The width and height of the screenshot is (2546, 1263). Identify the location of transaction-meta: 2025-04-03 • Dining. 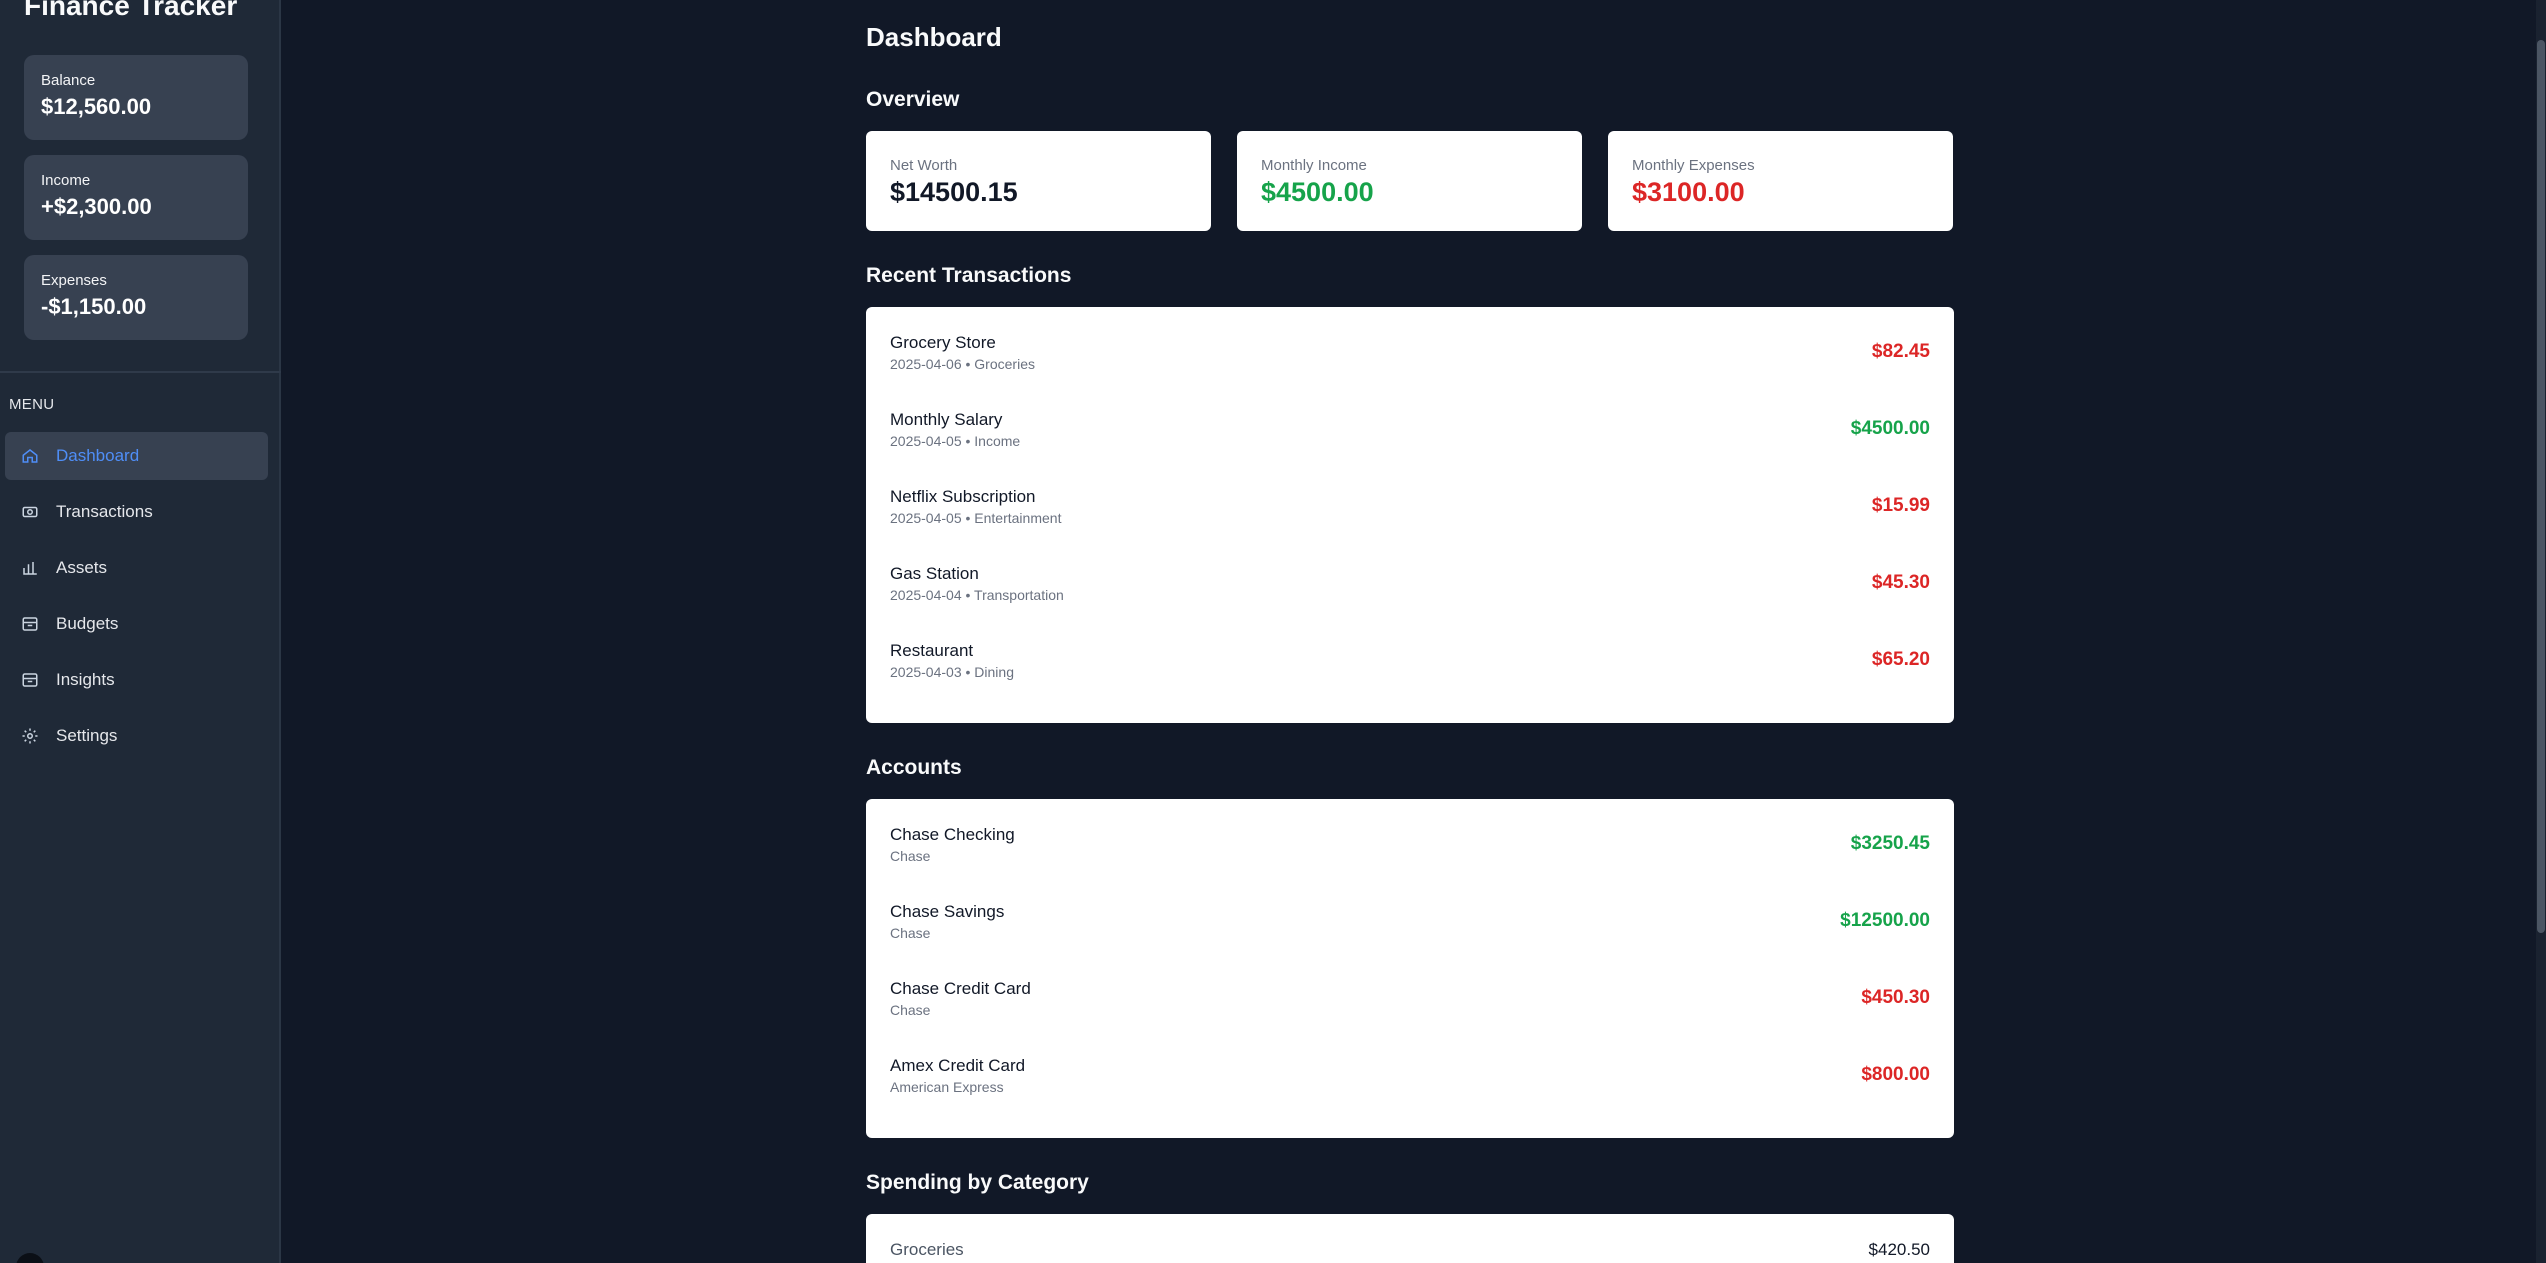
(952, 672).